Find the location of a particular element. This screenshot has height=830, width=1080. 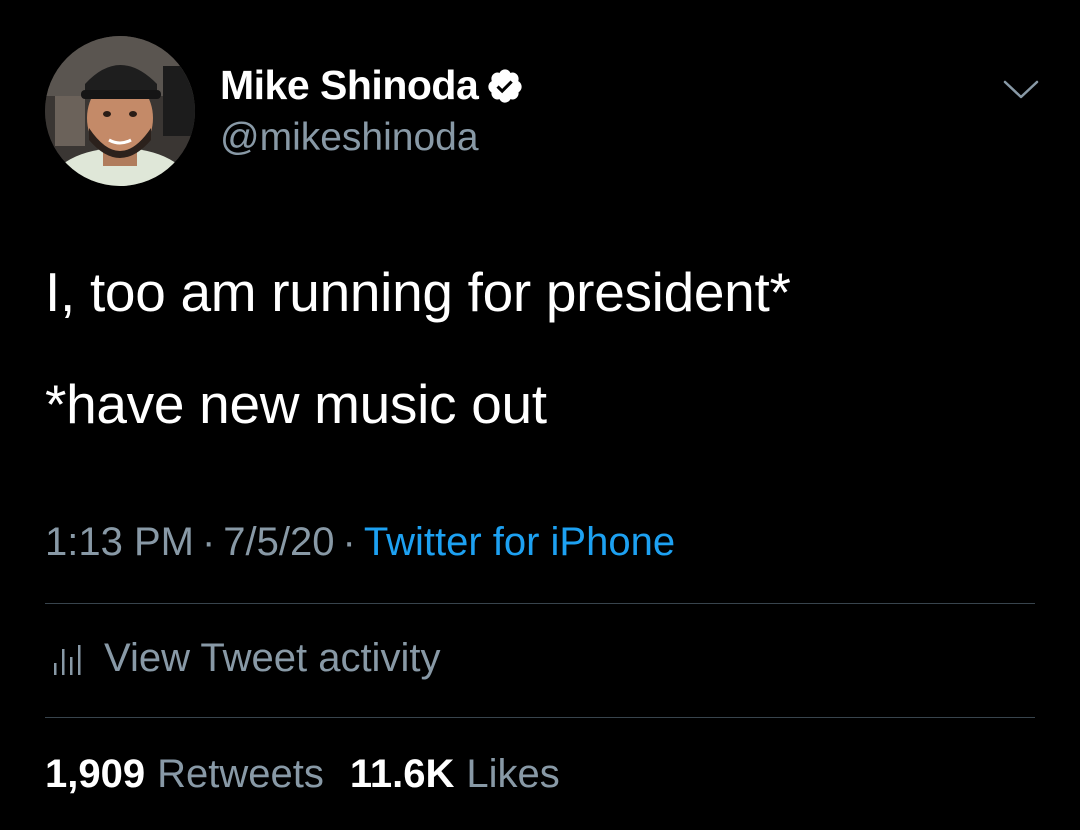

tweet-source-link: Twitter for iPhone is located at coordinates (519, 542).